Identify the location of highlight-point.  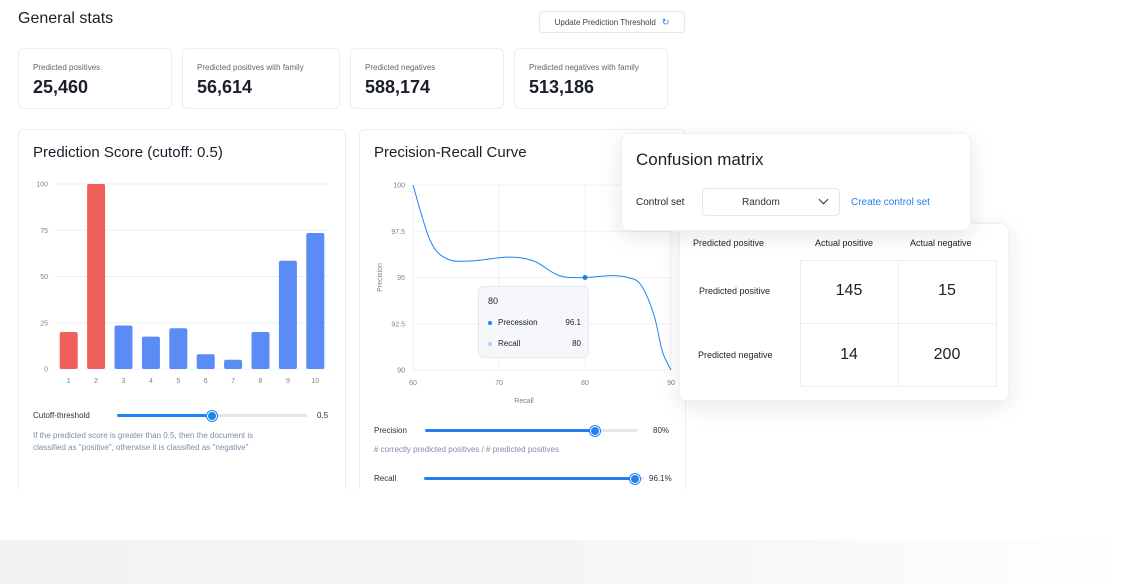
(585, 277).